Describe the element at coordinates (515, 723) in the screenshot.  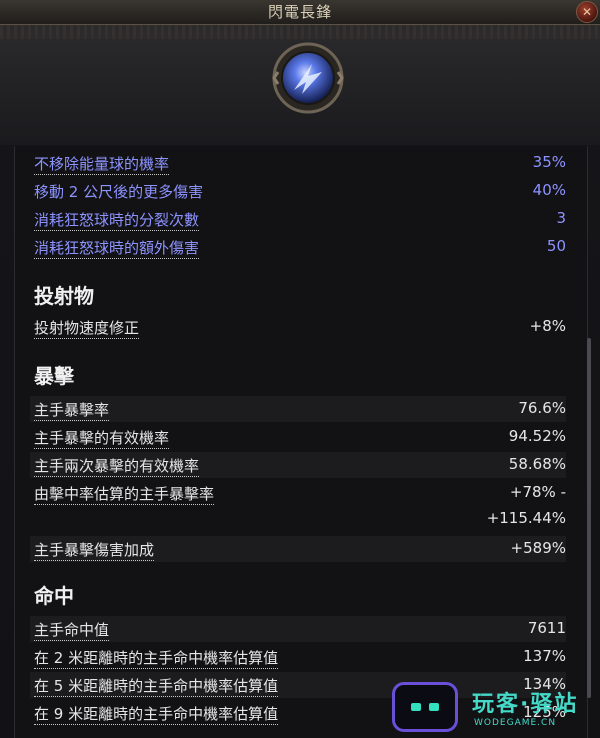
I see `watermark-subtext: WODEGAME.CN` at that location.